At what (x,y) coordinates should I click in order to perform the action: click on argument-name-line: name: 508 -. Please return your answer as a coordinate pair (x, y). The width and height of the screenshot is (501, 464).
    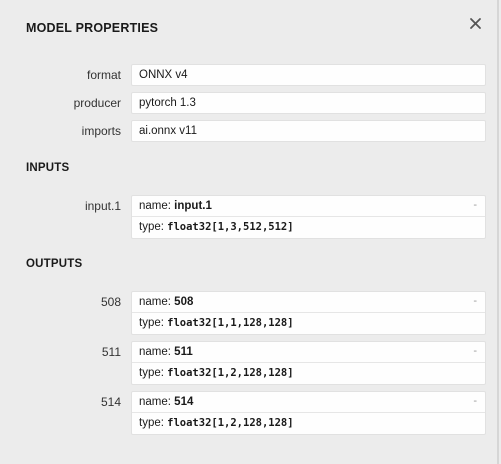
    Looking at the image, I should click on (308, 302).